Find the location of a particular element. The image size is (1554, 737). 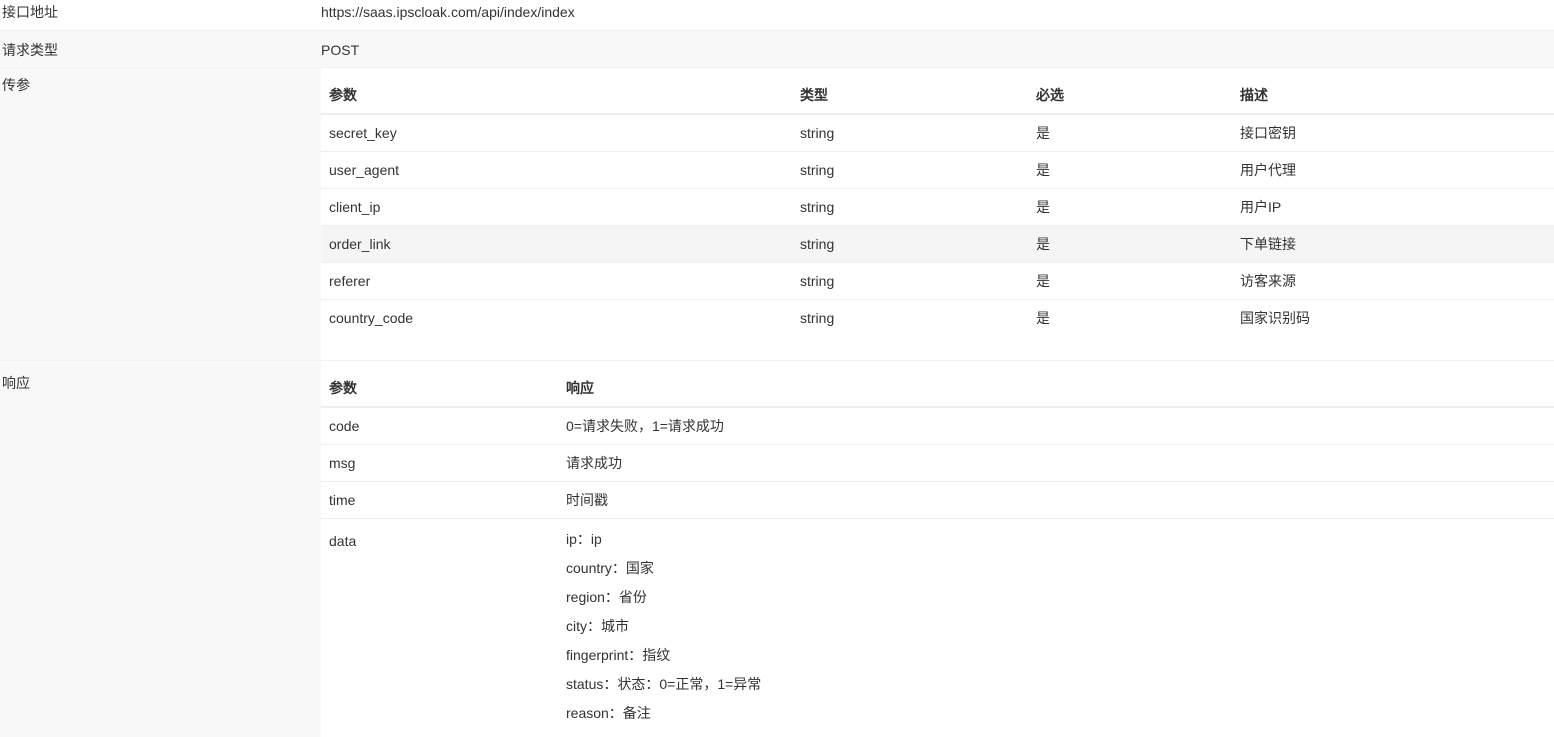

table-row: code 0=请求失败，1=请求成功 is located at coordinates (937, 426).